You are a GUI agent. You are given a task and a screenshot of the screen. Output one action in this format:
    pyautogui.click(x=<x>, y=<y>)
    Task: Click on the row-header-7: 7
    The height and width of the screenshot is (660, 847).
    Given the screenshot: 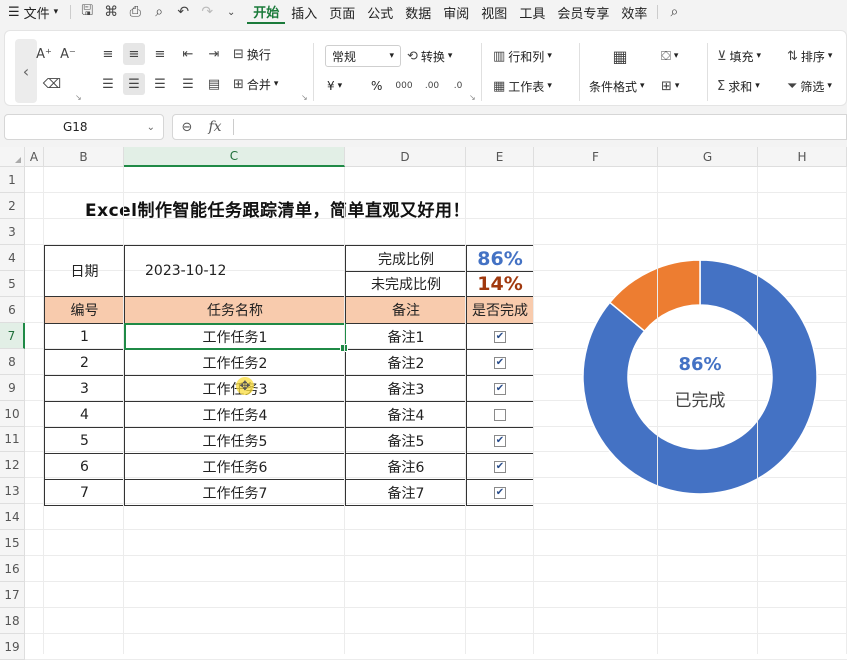 What is the action you would take?
    pyautogui.click(x=12, y=336)
    